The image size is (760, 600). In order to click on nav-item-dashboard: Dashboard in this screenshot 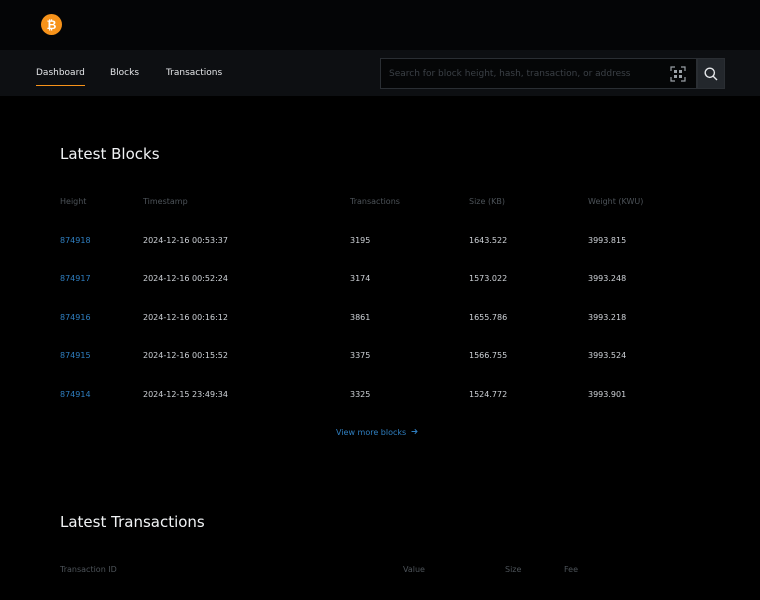, I will do `click(60, 73)`.